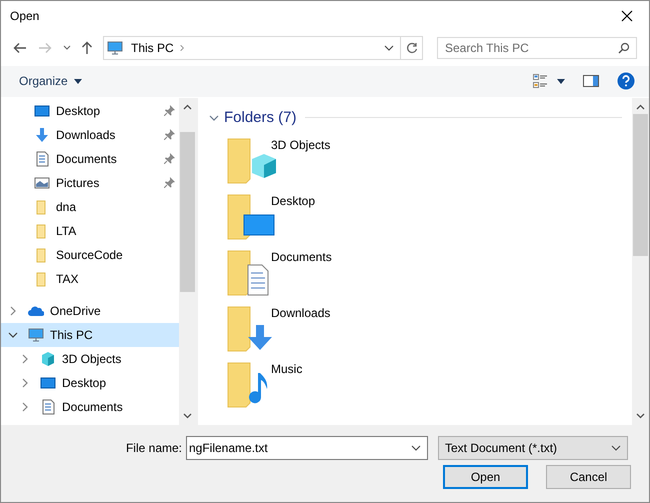 Image resolution: width=650 pixels, height=503 pixels. I want to click on folder-item: 3D Objects, so click(326, 158).